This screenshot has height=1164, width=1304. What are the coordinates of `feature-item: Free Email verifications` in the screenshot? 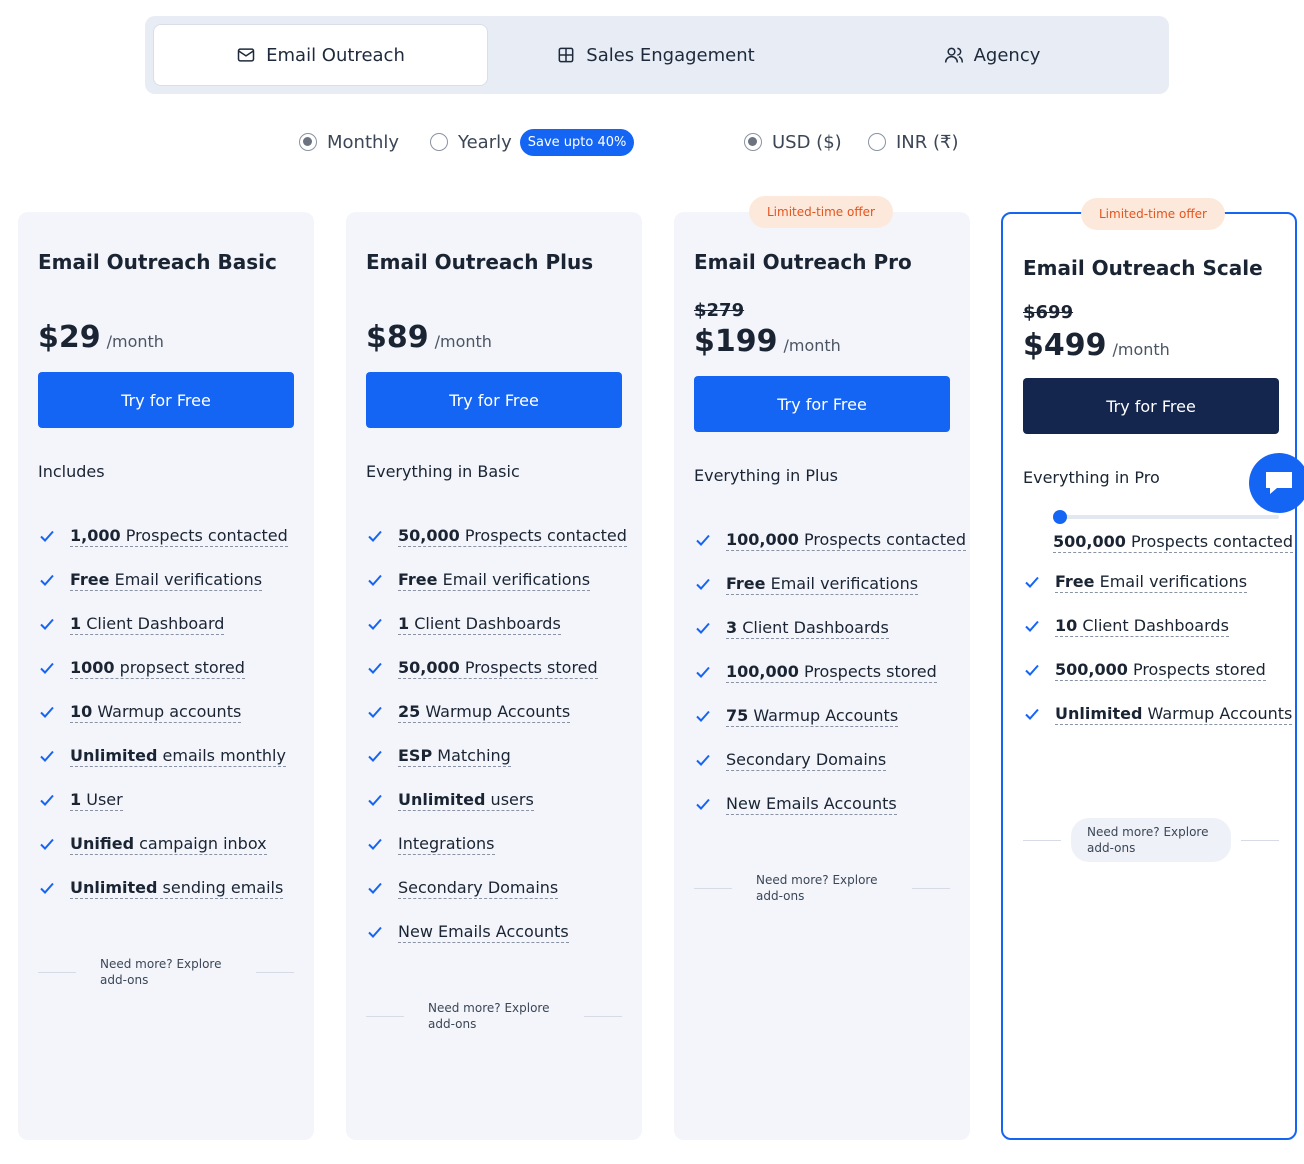 It's located at (806, 584).